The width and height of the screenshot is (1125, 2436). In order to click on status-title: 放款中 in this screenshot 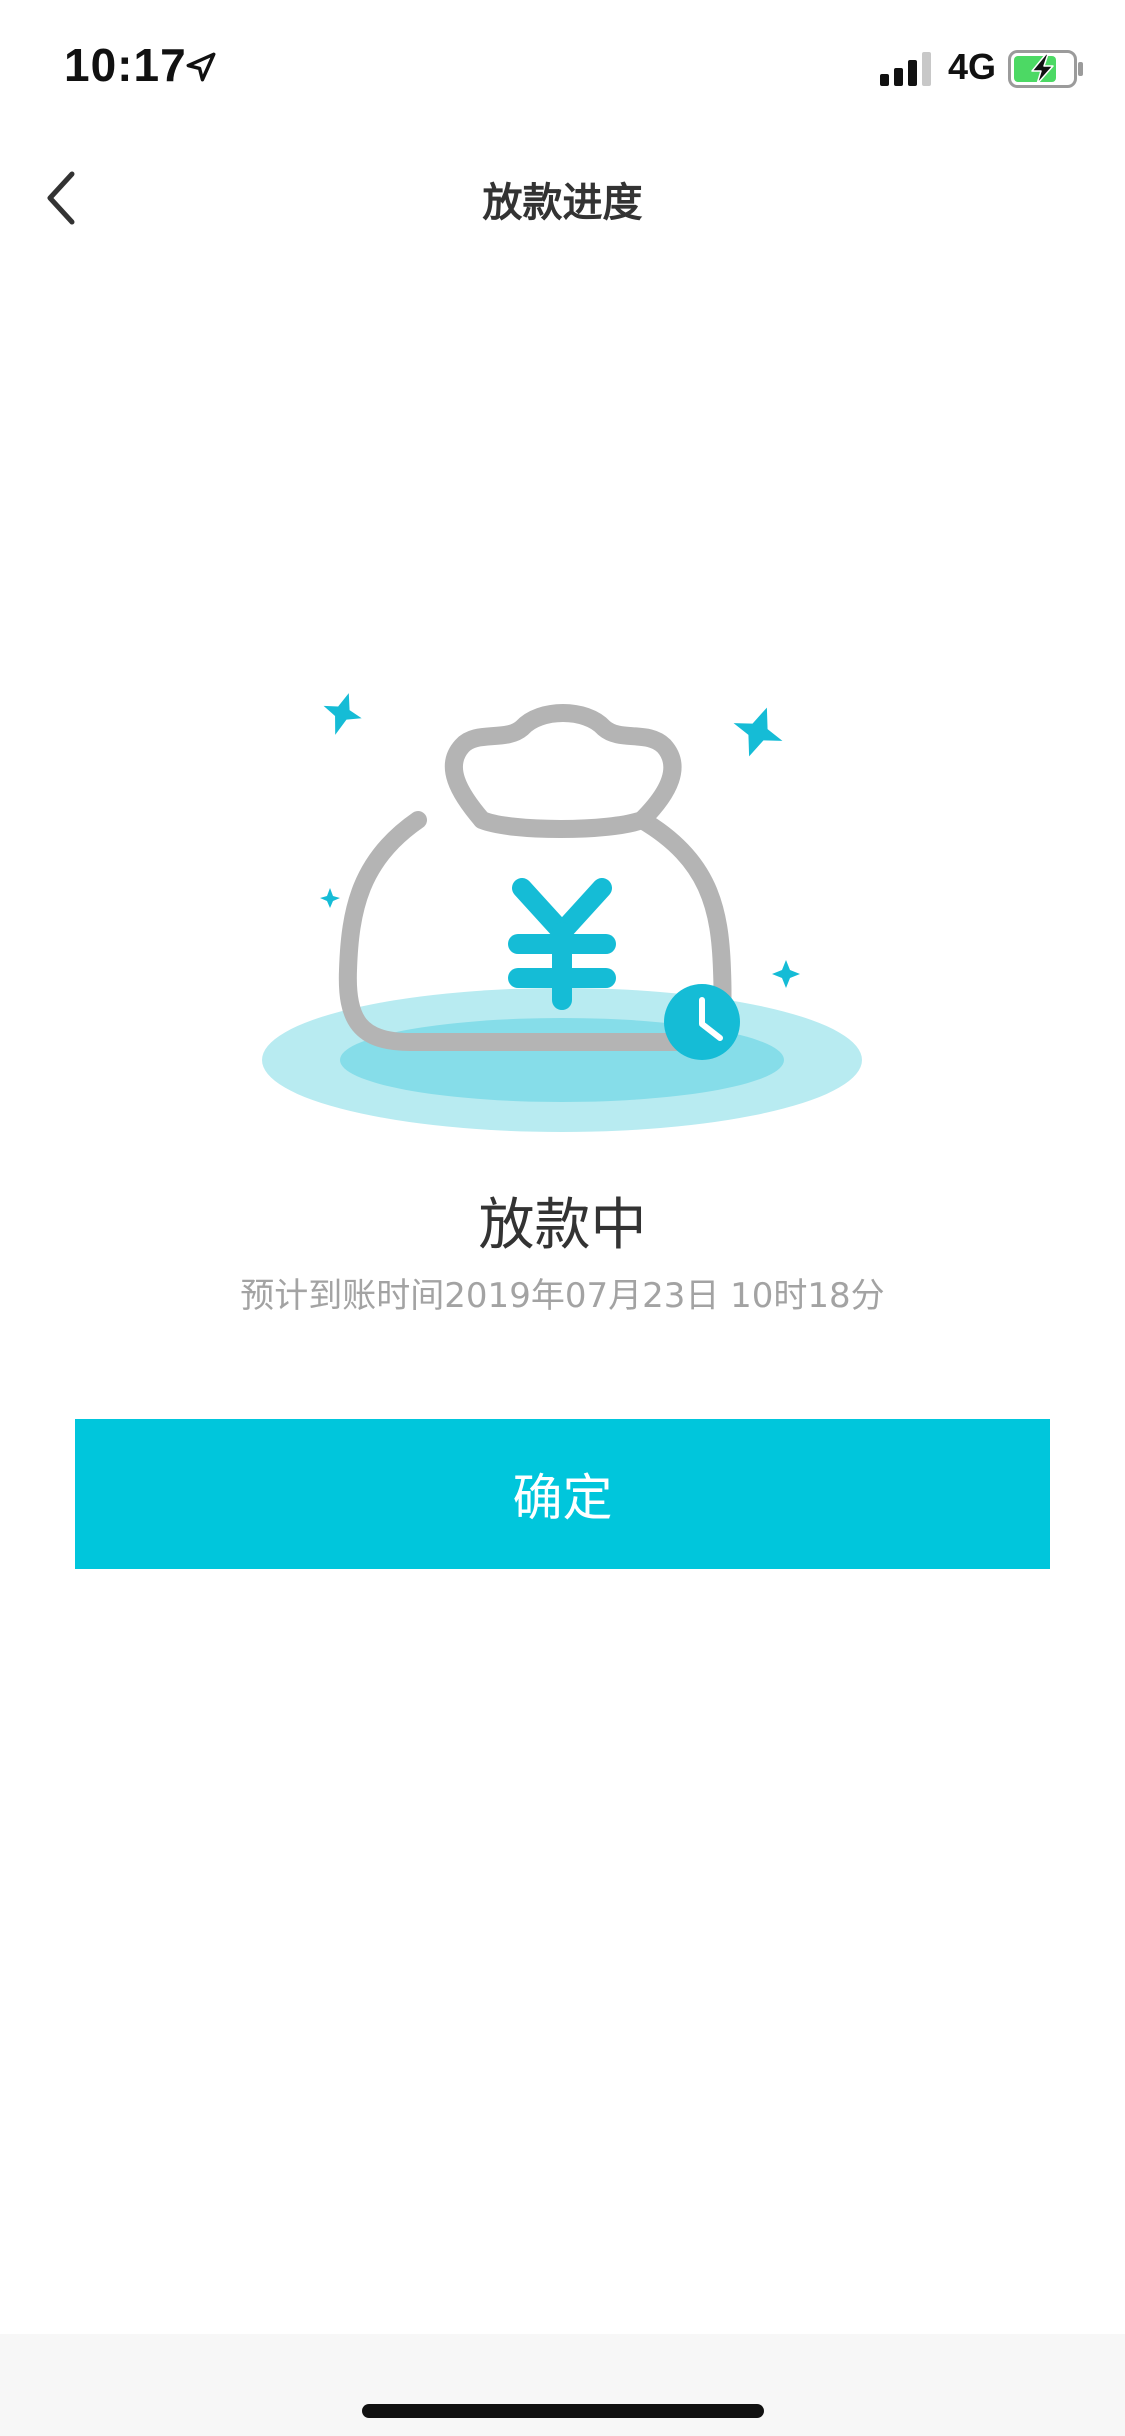, I will do `click(562, 1225)`.